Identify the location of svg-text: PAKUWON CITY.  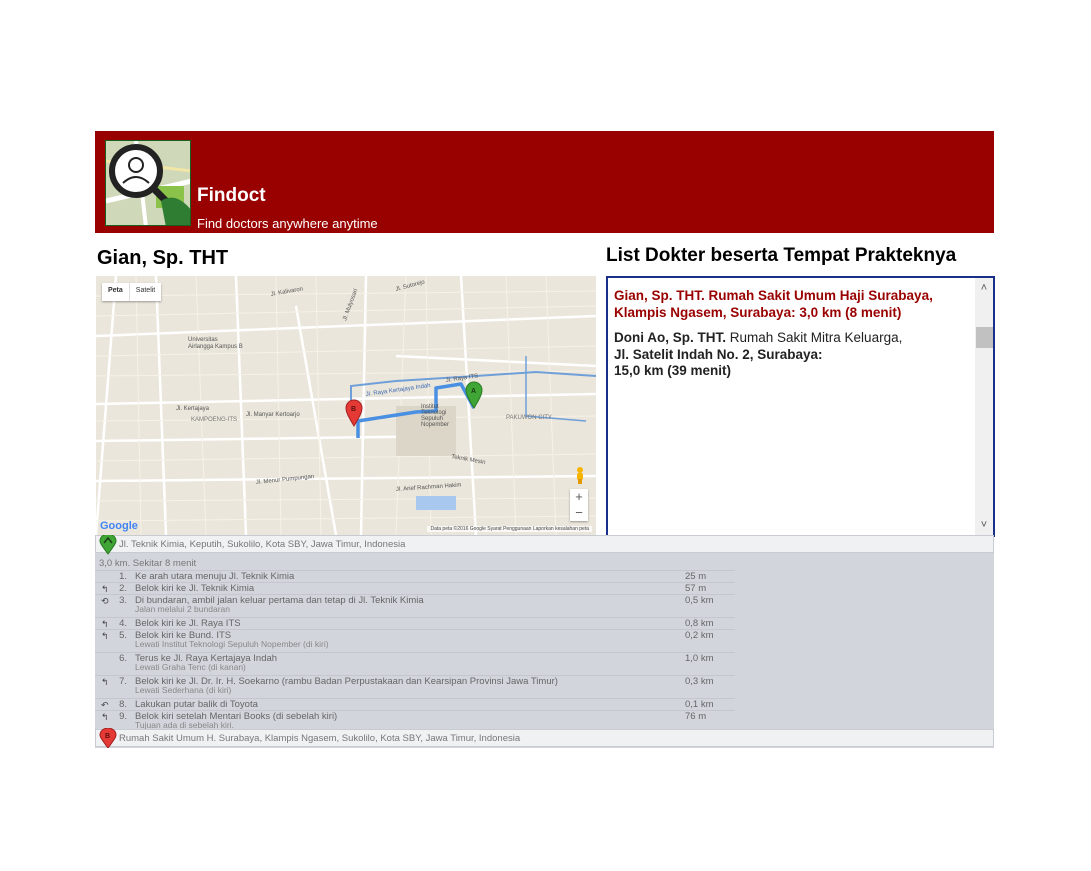
(529, 418).